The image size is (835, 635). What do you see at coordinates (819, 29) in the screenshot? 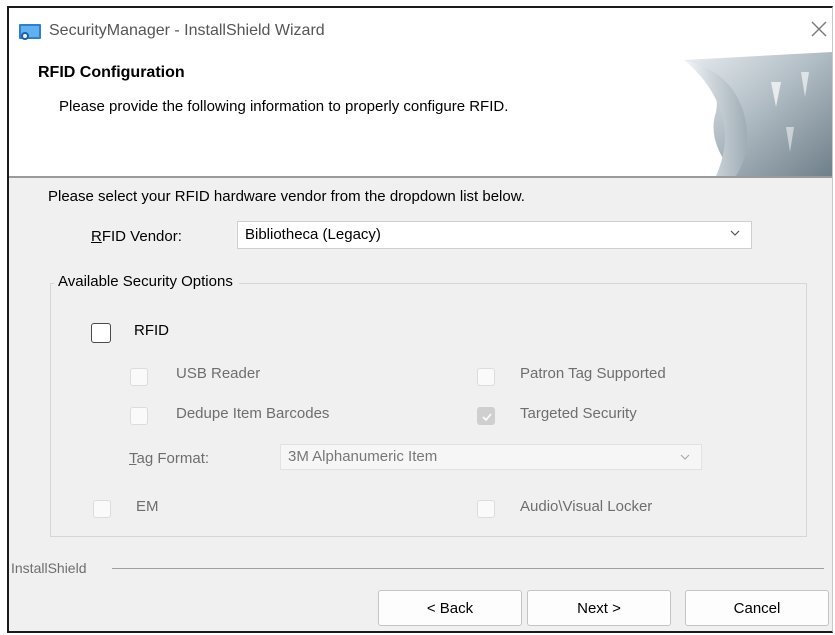
I see `close-icon` at bounding box center [819, 29].